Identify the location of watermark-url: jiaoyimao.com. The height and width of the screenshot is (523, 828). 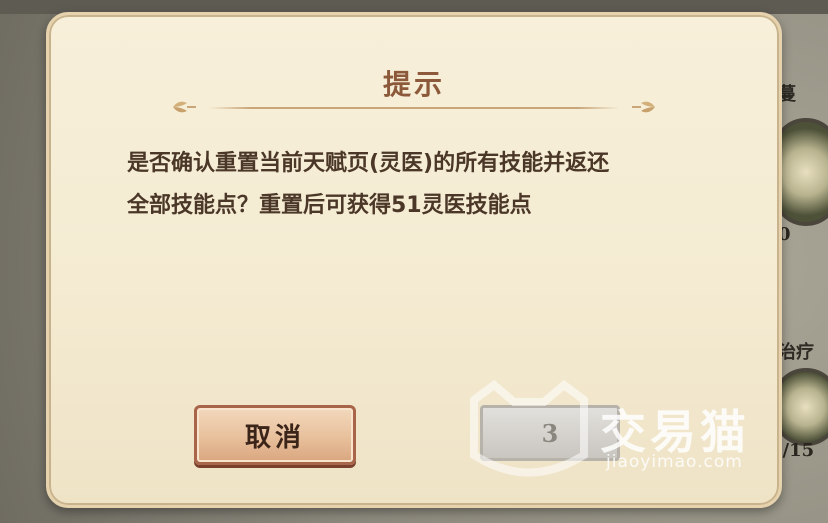
(674, 462).